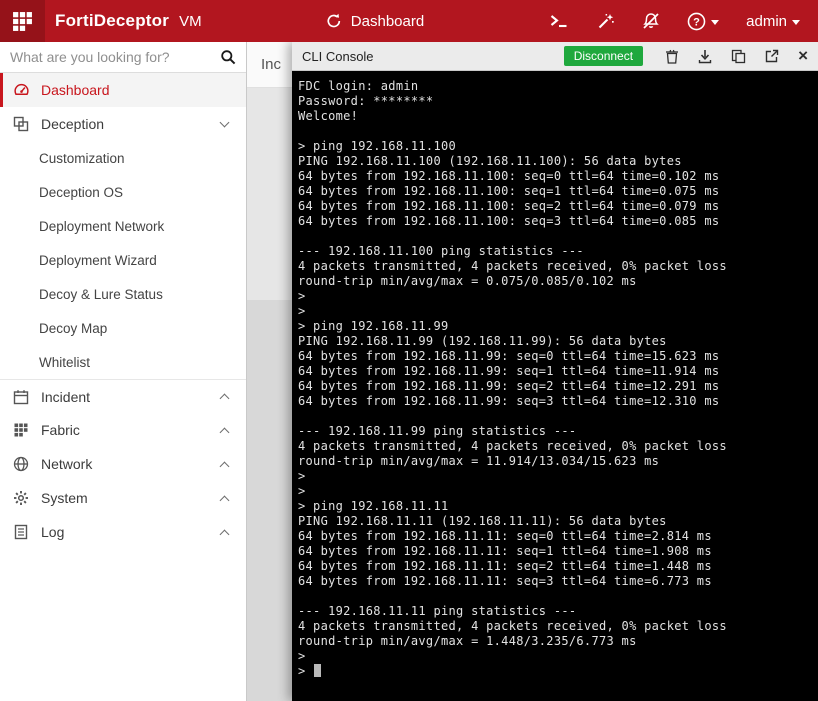 This screenshot has width=818, height=701. Describe the element at coordinates (803, 55) in the screenshot. I see `close-icon: ×` at that location.